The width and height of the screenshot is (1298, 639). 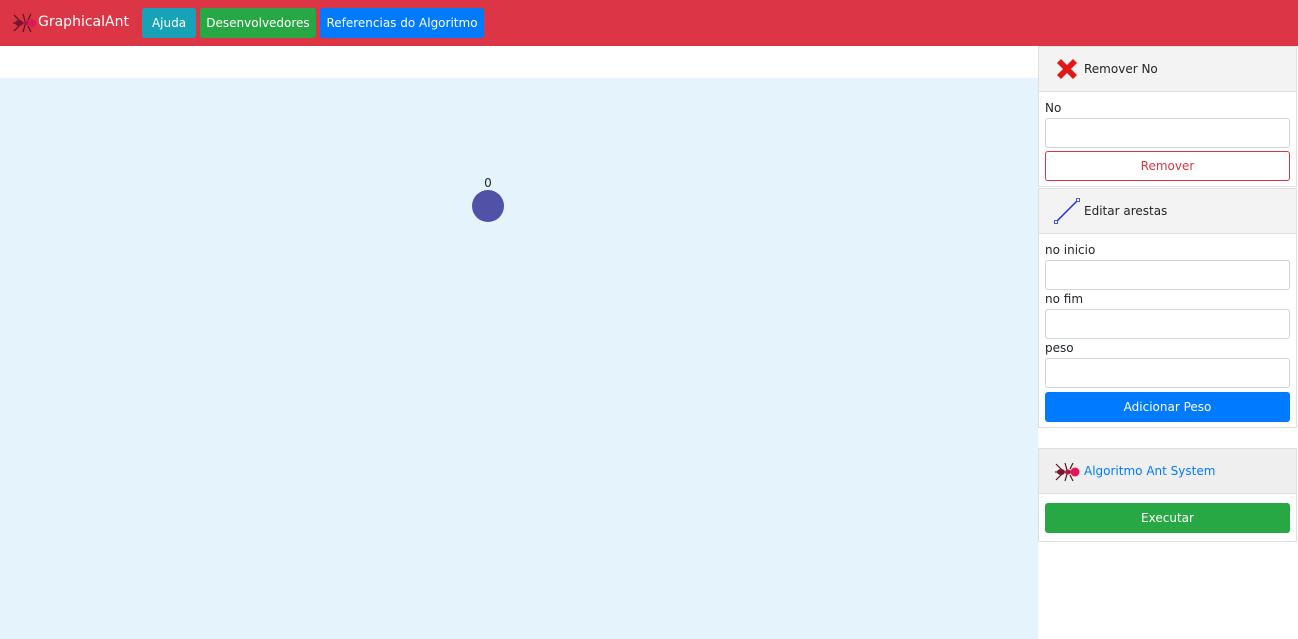 I want to click on ant-system-card: Algoritmo Ant System Executar, so click(x=1167, y=495).